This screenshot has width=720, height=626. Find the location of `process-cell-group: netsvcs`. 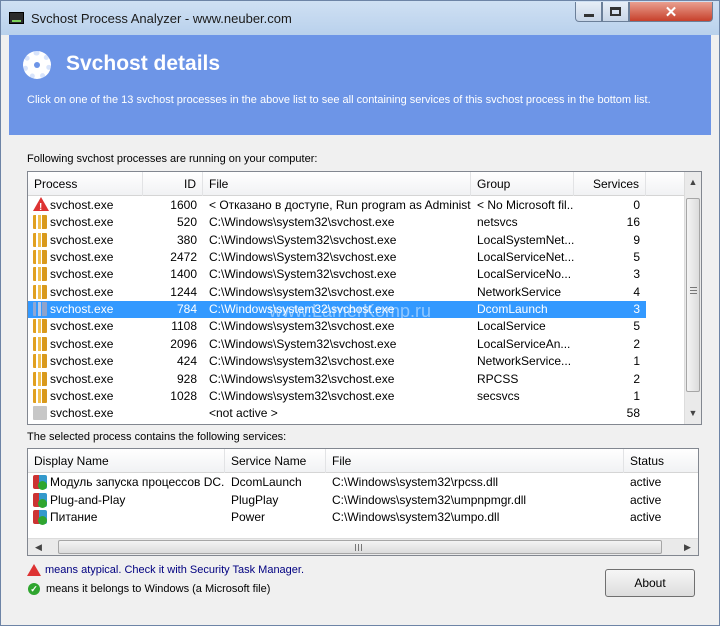

process-cell-group: netsvcs is located at coordinates (497, 222).